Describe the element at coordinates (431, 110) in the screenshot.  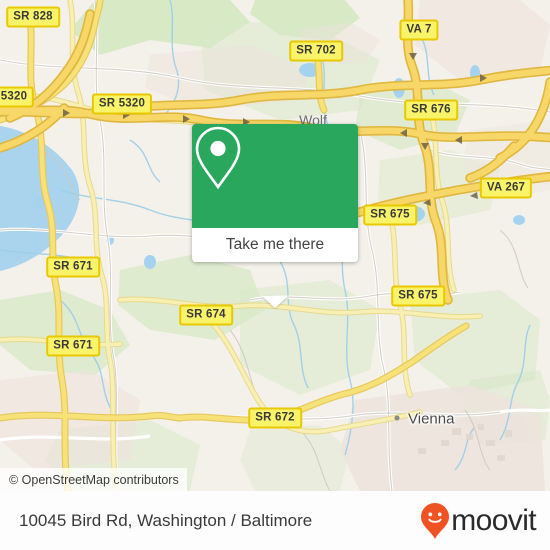
I see `road-shield-sr-676: SR 676` at that location.